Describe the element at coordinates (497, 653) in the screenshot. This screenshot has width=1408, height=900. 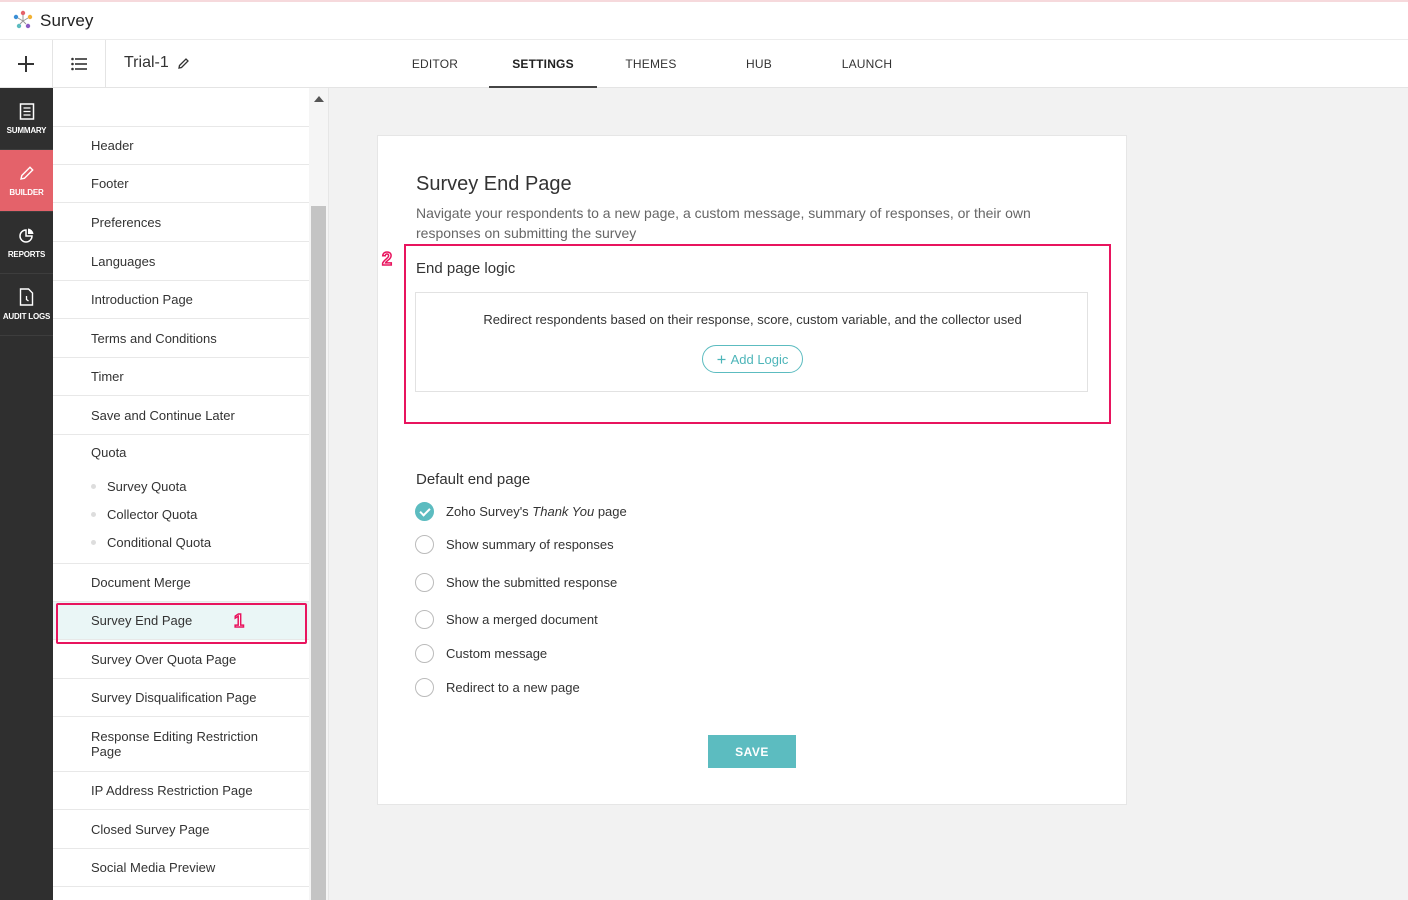
I see `option-custom-message-label: Custom message` at that location.